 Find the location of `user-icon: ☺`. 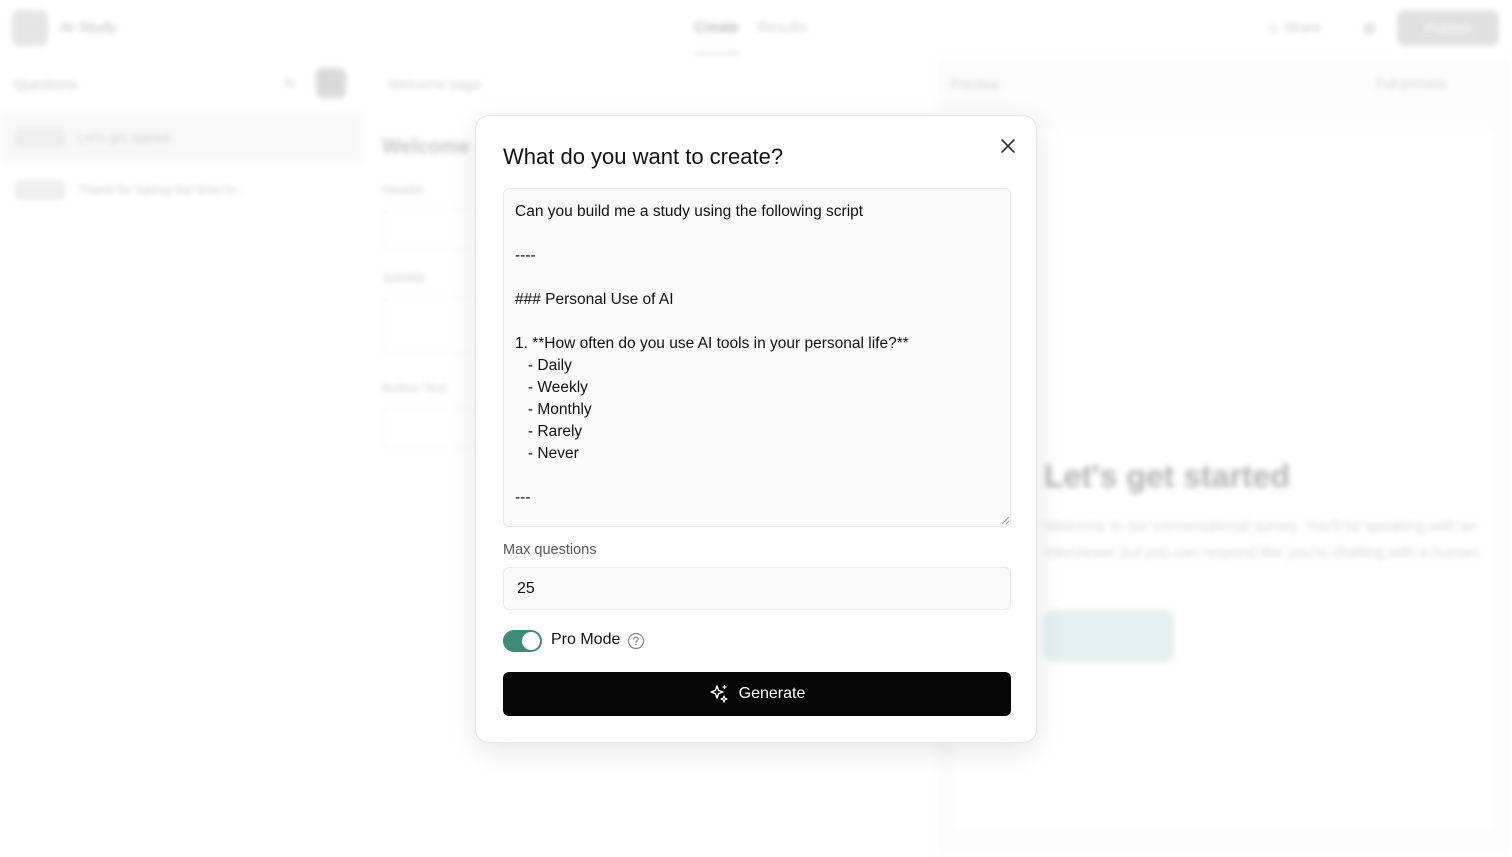

user-icon: ☺ is located at coordinates (1273, 27).